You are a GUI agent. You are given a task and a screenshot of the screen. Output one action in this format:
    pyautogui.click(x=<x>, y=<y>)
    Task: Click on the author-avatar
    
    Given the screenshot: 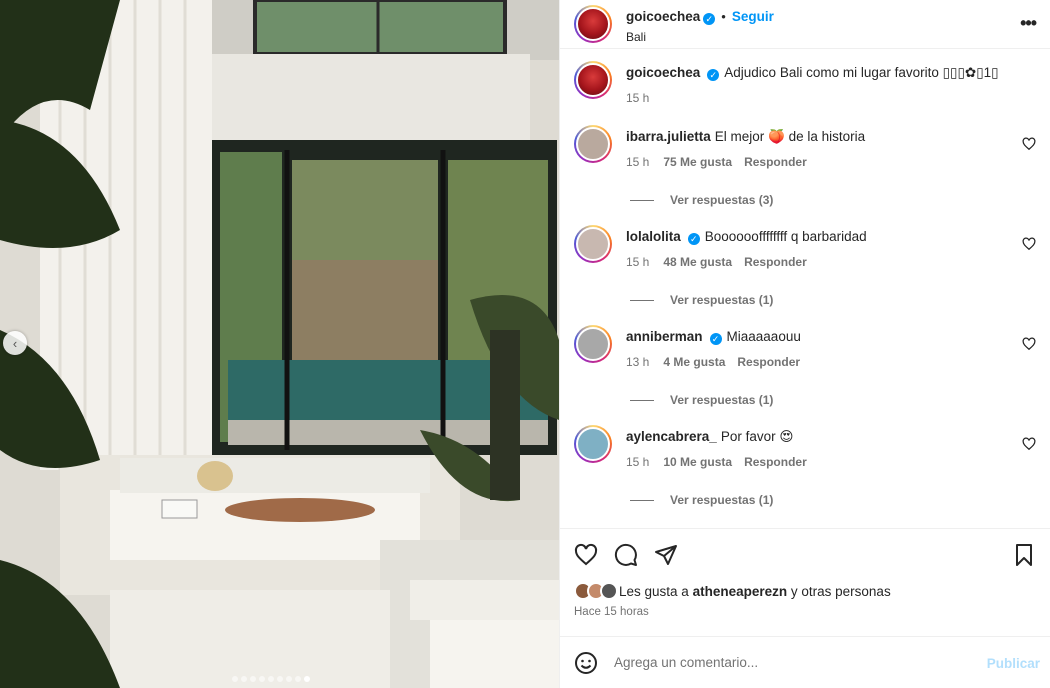 What is the action you would take?
    pyautogui.click(x=593, y=24)
    